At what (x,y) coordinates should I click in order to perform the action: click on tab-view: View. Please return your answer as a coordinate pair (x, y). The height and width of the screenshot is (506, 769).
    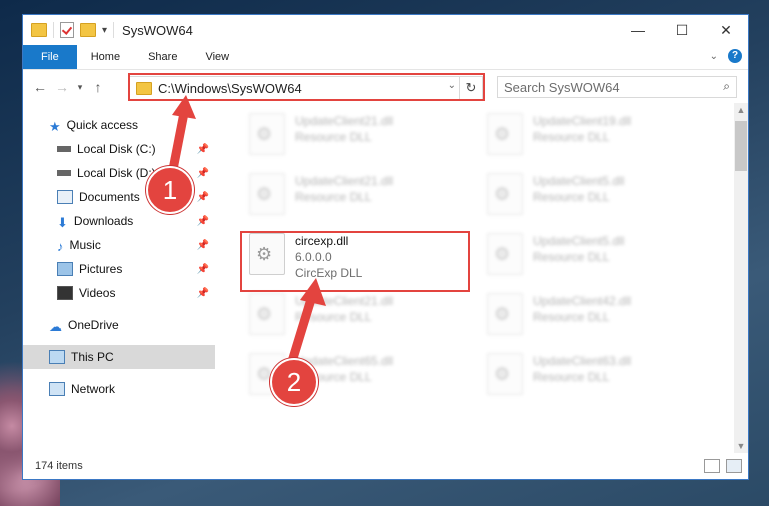
    Looking at the image, I should click on (217, 57).